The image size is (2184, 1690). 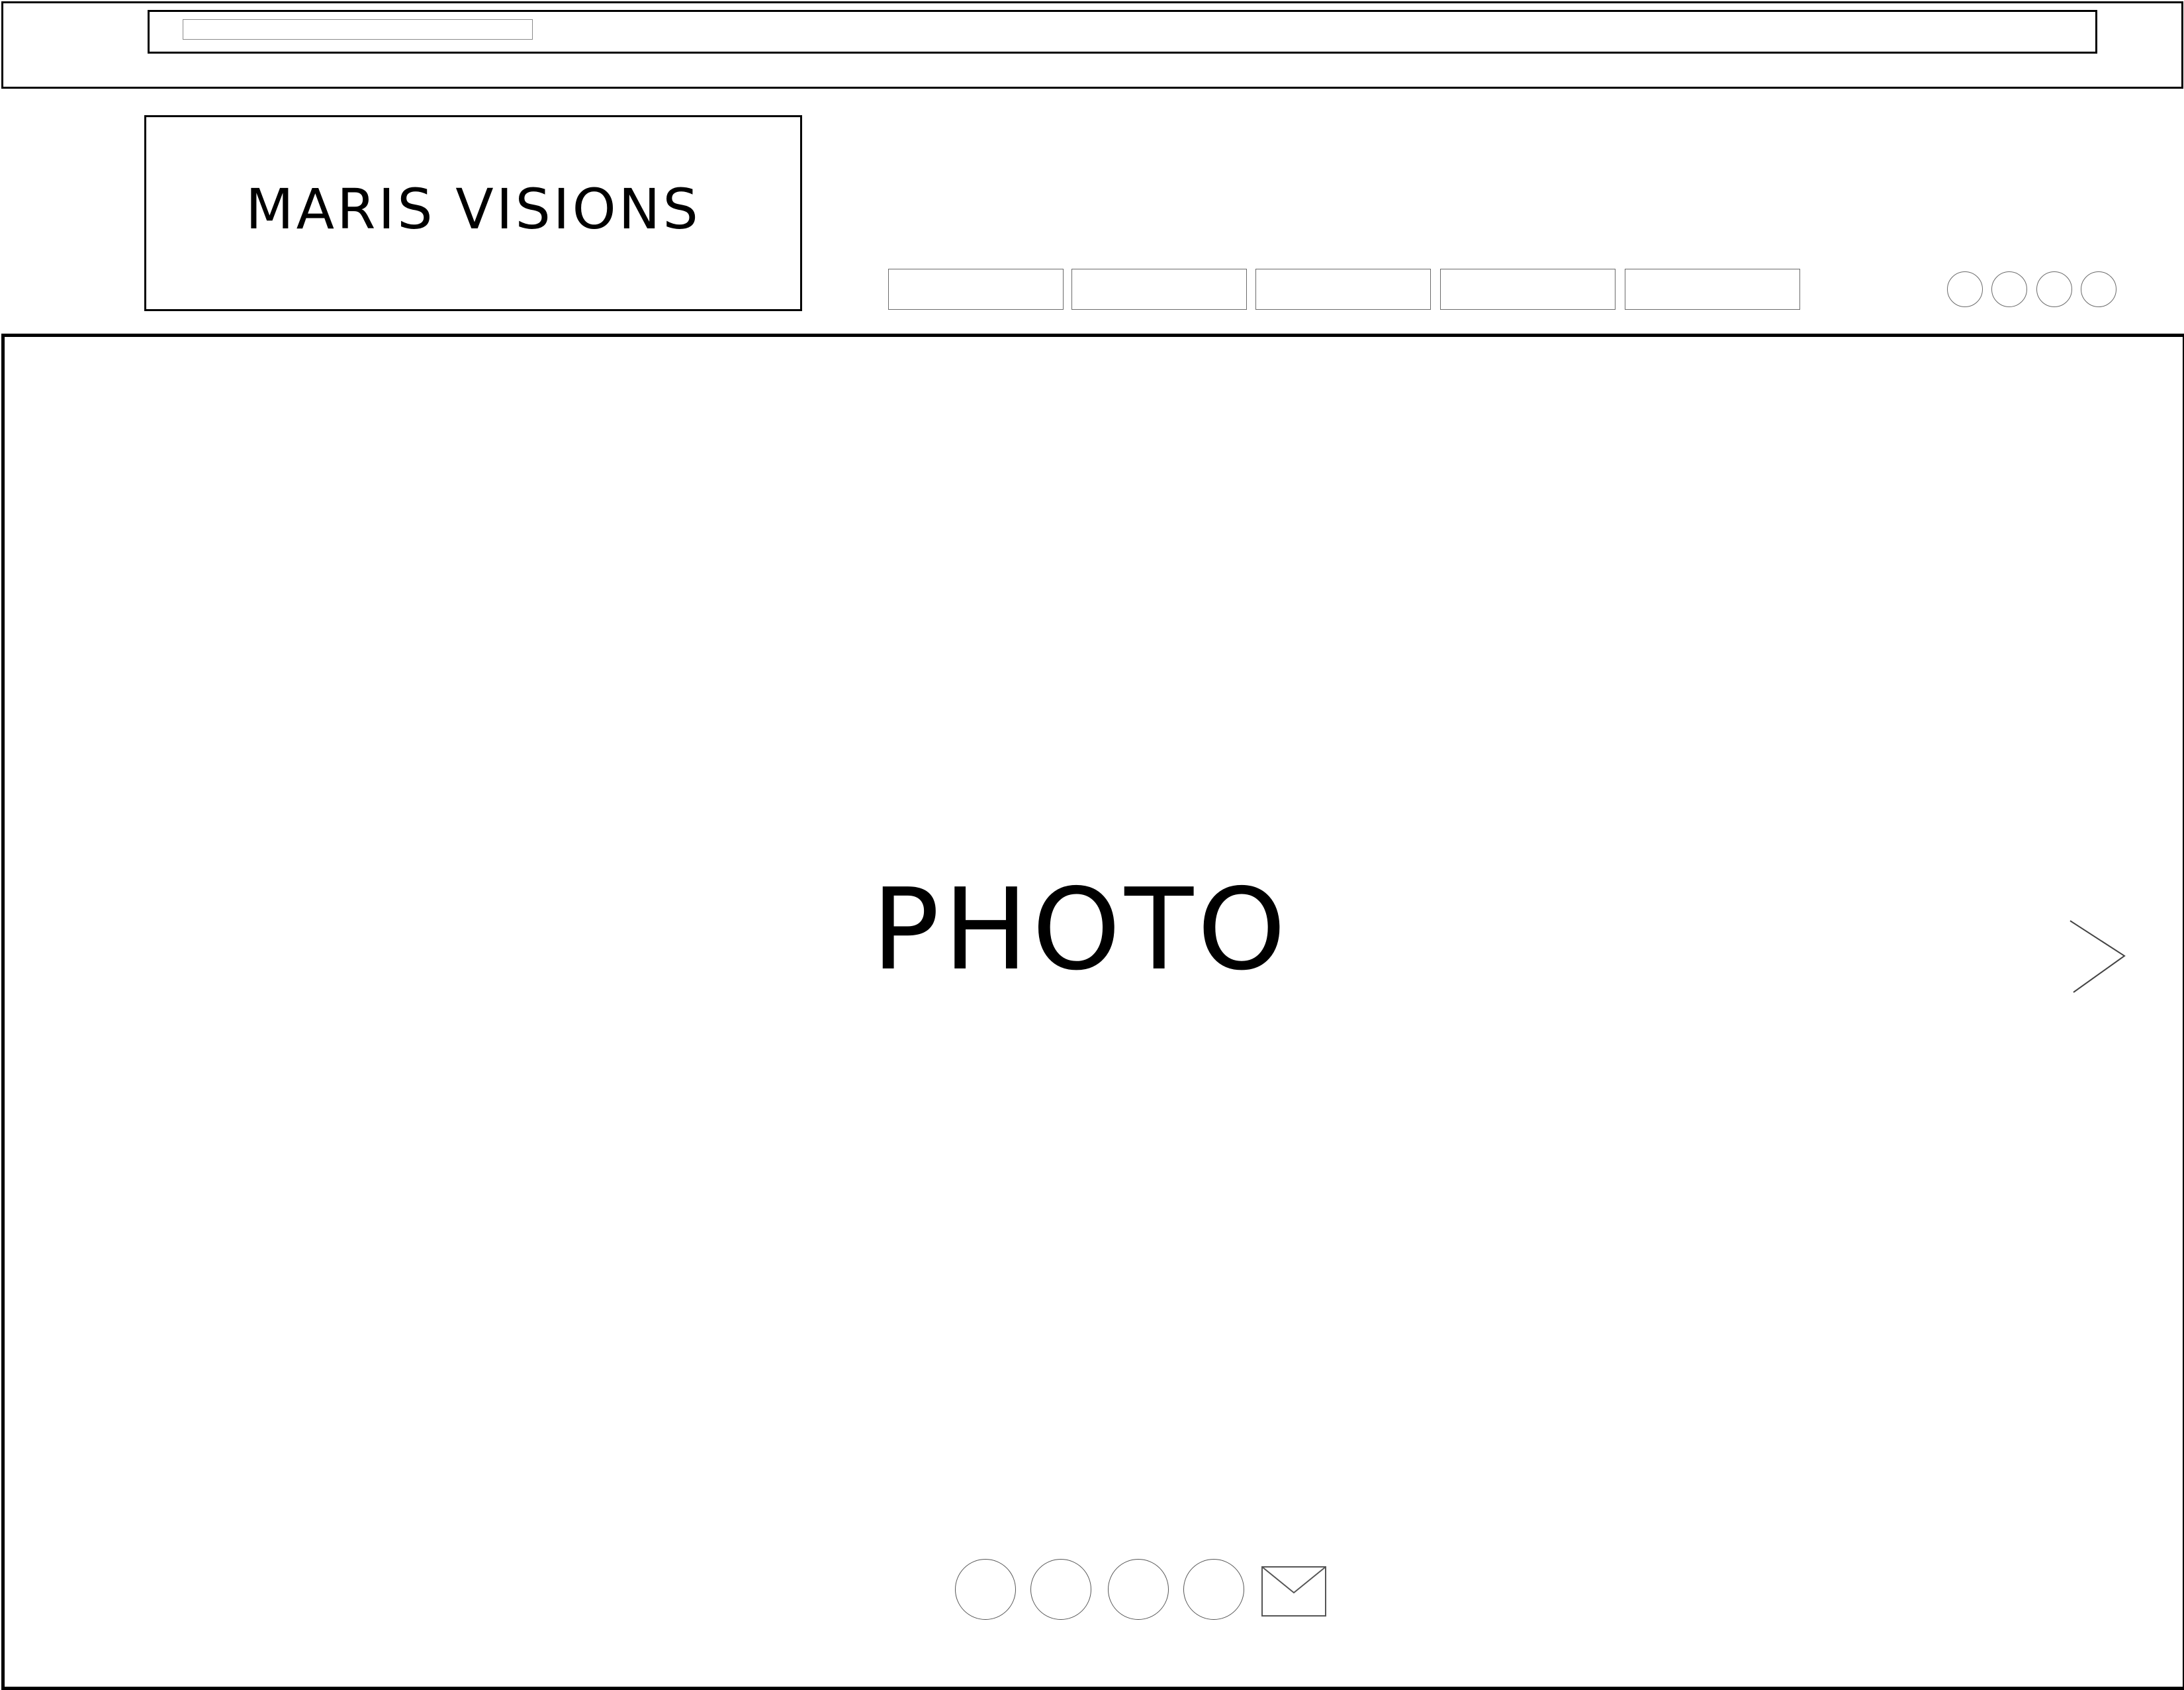 I want to click on hero-photo-placeholder: PHOTO, so click(x=1081, y=931).